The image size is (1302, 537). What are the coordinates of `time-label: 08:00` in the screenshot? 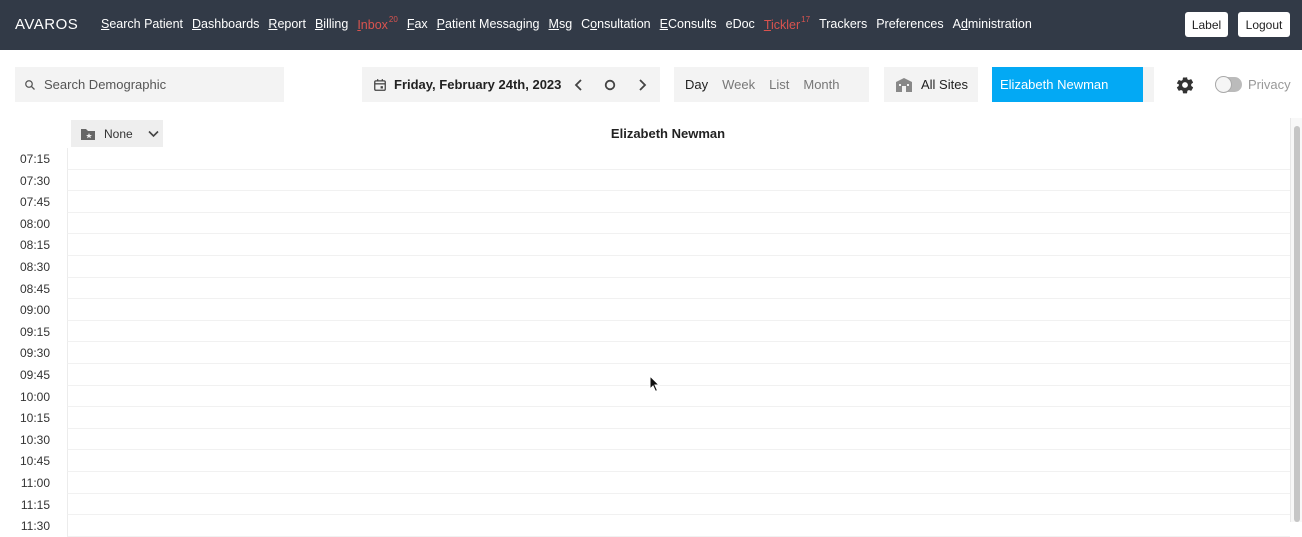 It's located at (34, 223).